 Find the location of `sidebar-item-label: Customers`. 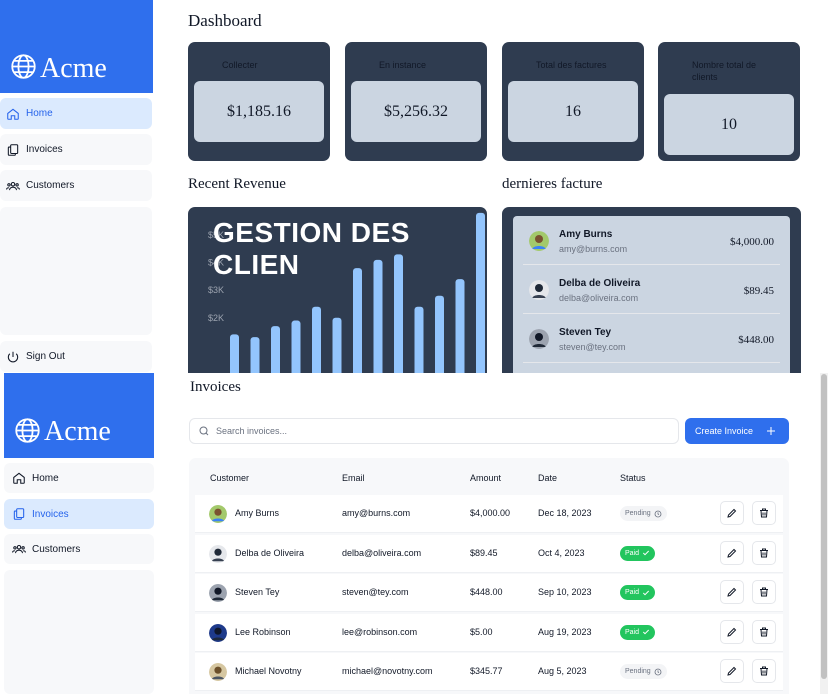

sidebar-item-label: Customers is located at coordinates (50, 185).